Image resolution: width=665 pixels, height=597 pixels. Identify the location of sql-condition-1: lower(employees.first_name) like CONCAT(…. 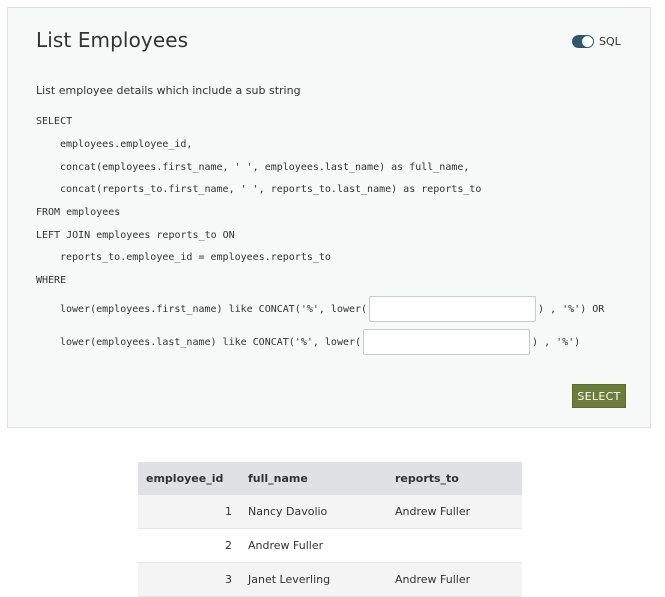
(332, 309).